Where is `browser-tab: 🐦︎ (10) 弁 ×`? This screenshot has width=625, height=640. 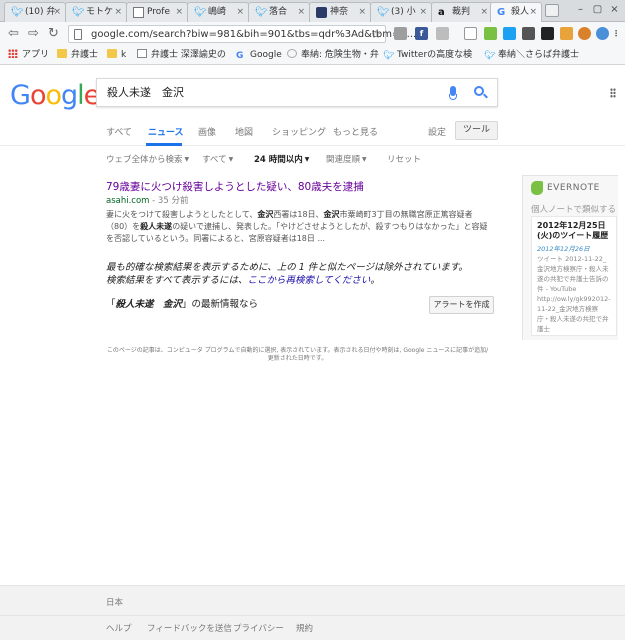 browser-tab: 🐦︎ (10) 弁 × is located at coordinates (35, 12).